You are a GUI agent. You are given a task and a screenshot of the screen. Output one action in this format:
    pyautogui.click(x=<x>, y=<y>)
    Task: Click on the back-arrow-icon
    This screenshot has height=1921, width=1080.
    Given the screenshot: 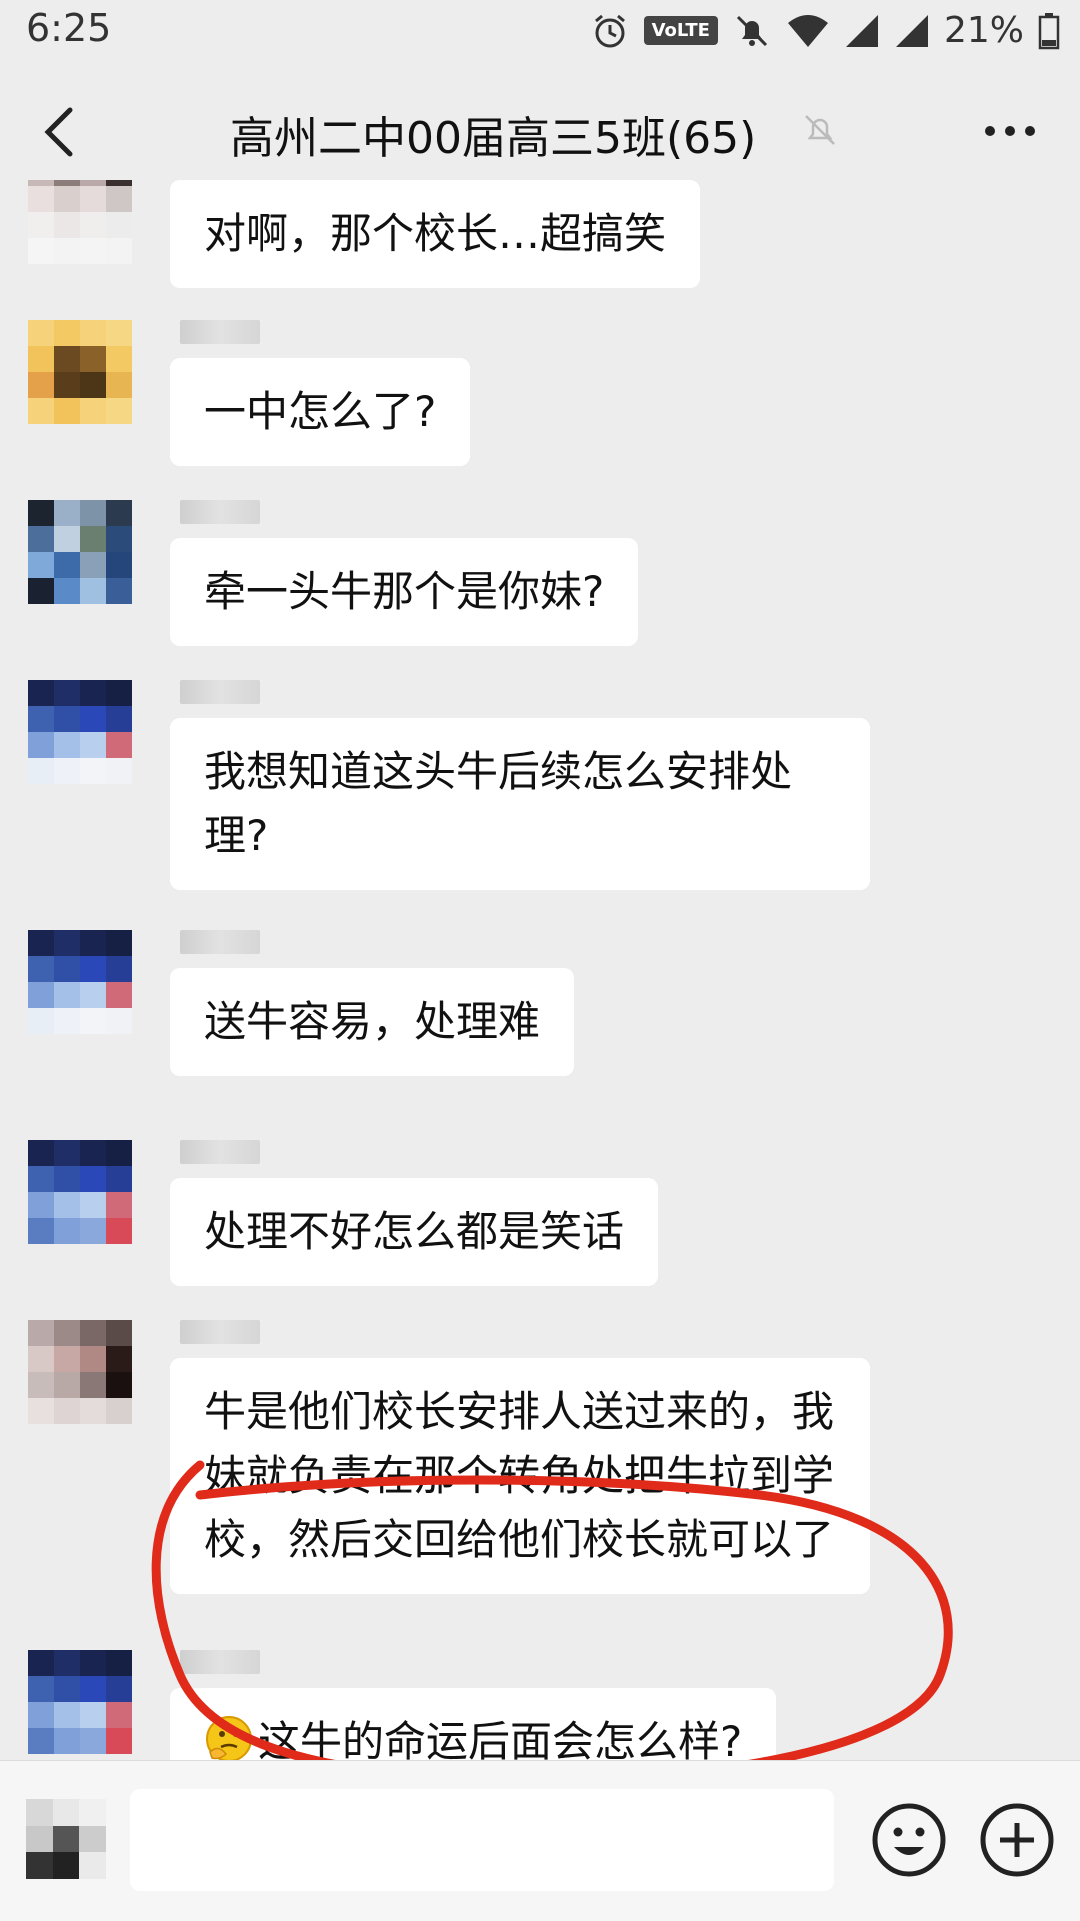 What is the action you would take?
    pyautogui.click(x=62, y=132)
    